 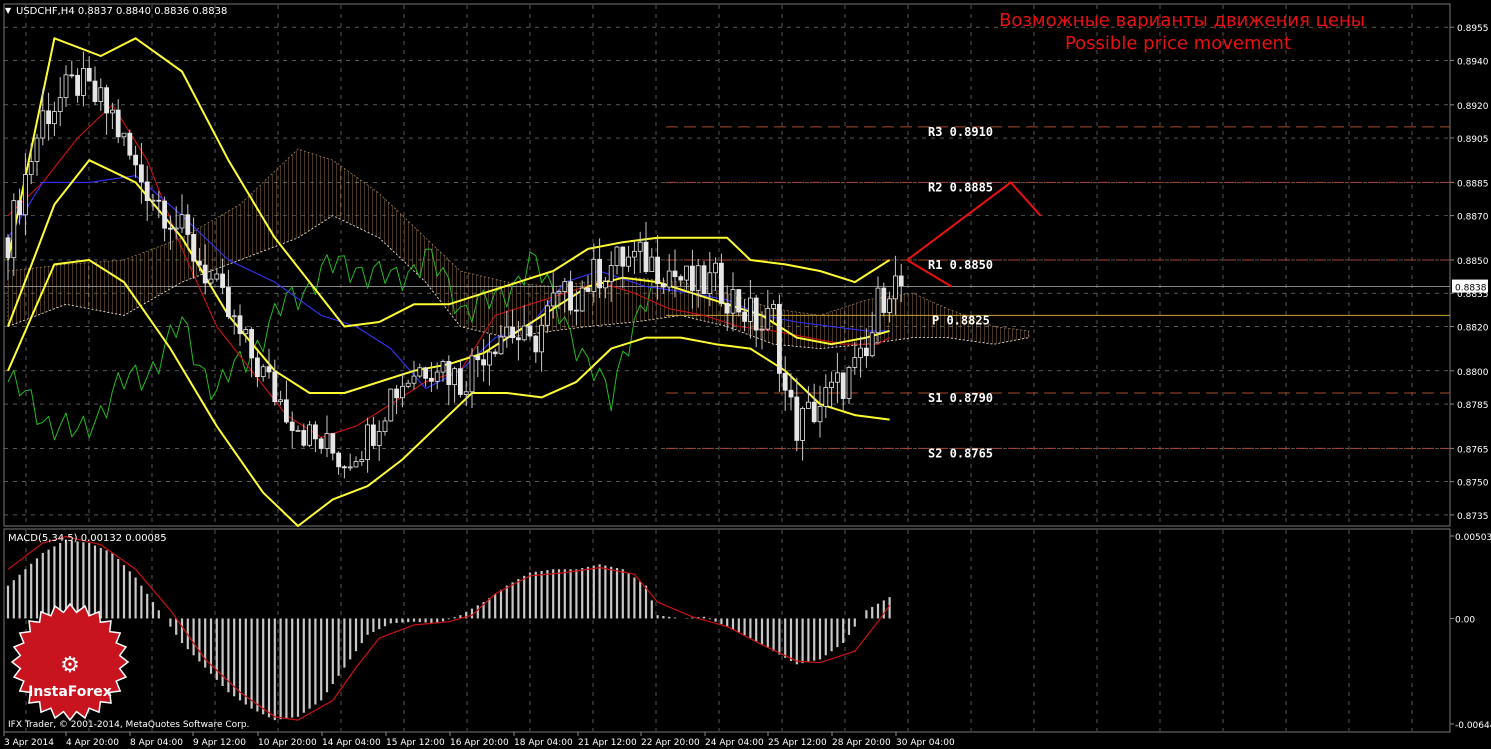 I want to click on price-tag-label: 0.8838, so click(x=1471, y=289).